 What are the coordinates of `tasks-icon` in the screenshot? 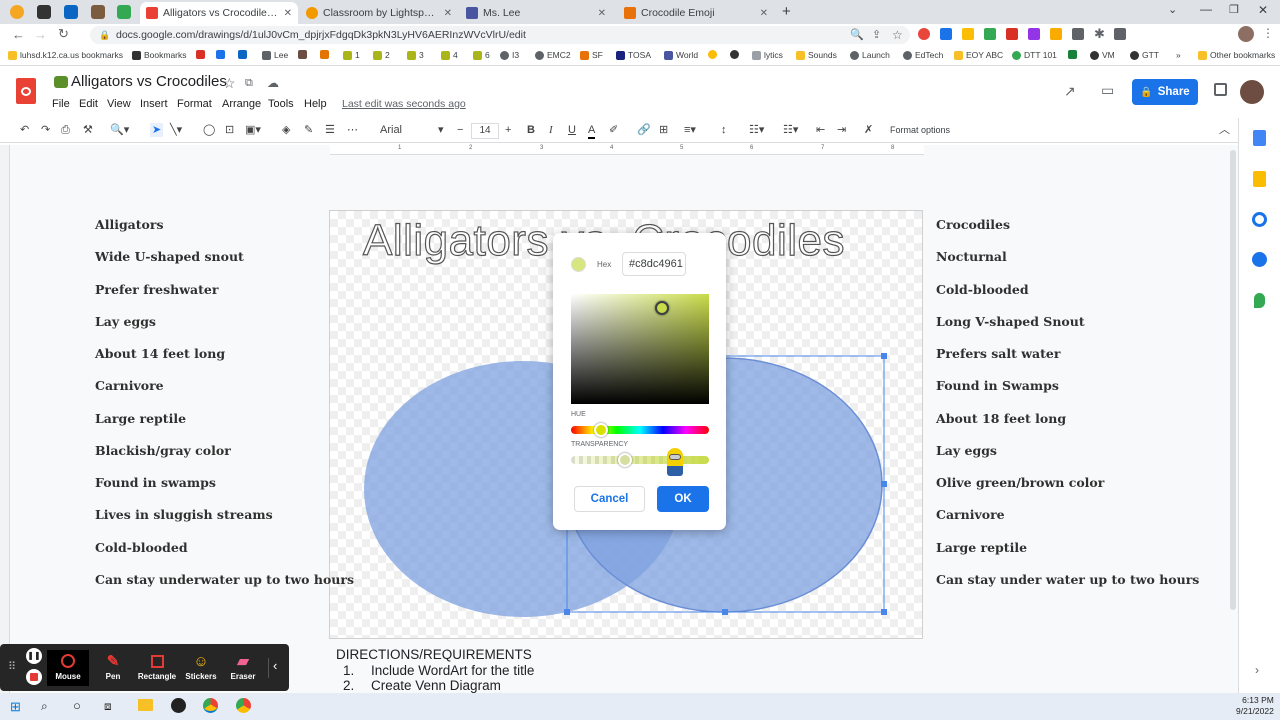 It's located at (1259, 219).